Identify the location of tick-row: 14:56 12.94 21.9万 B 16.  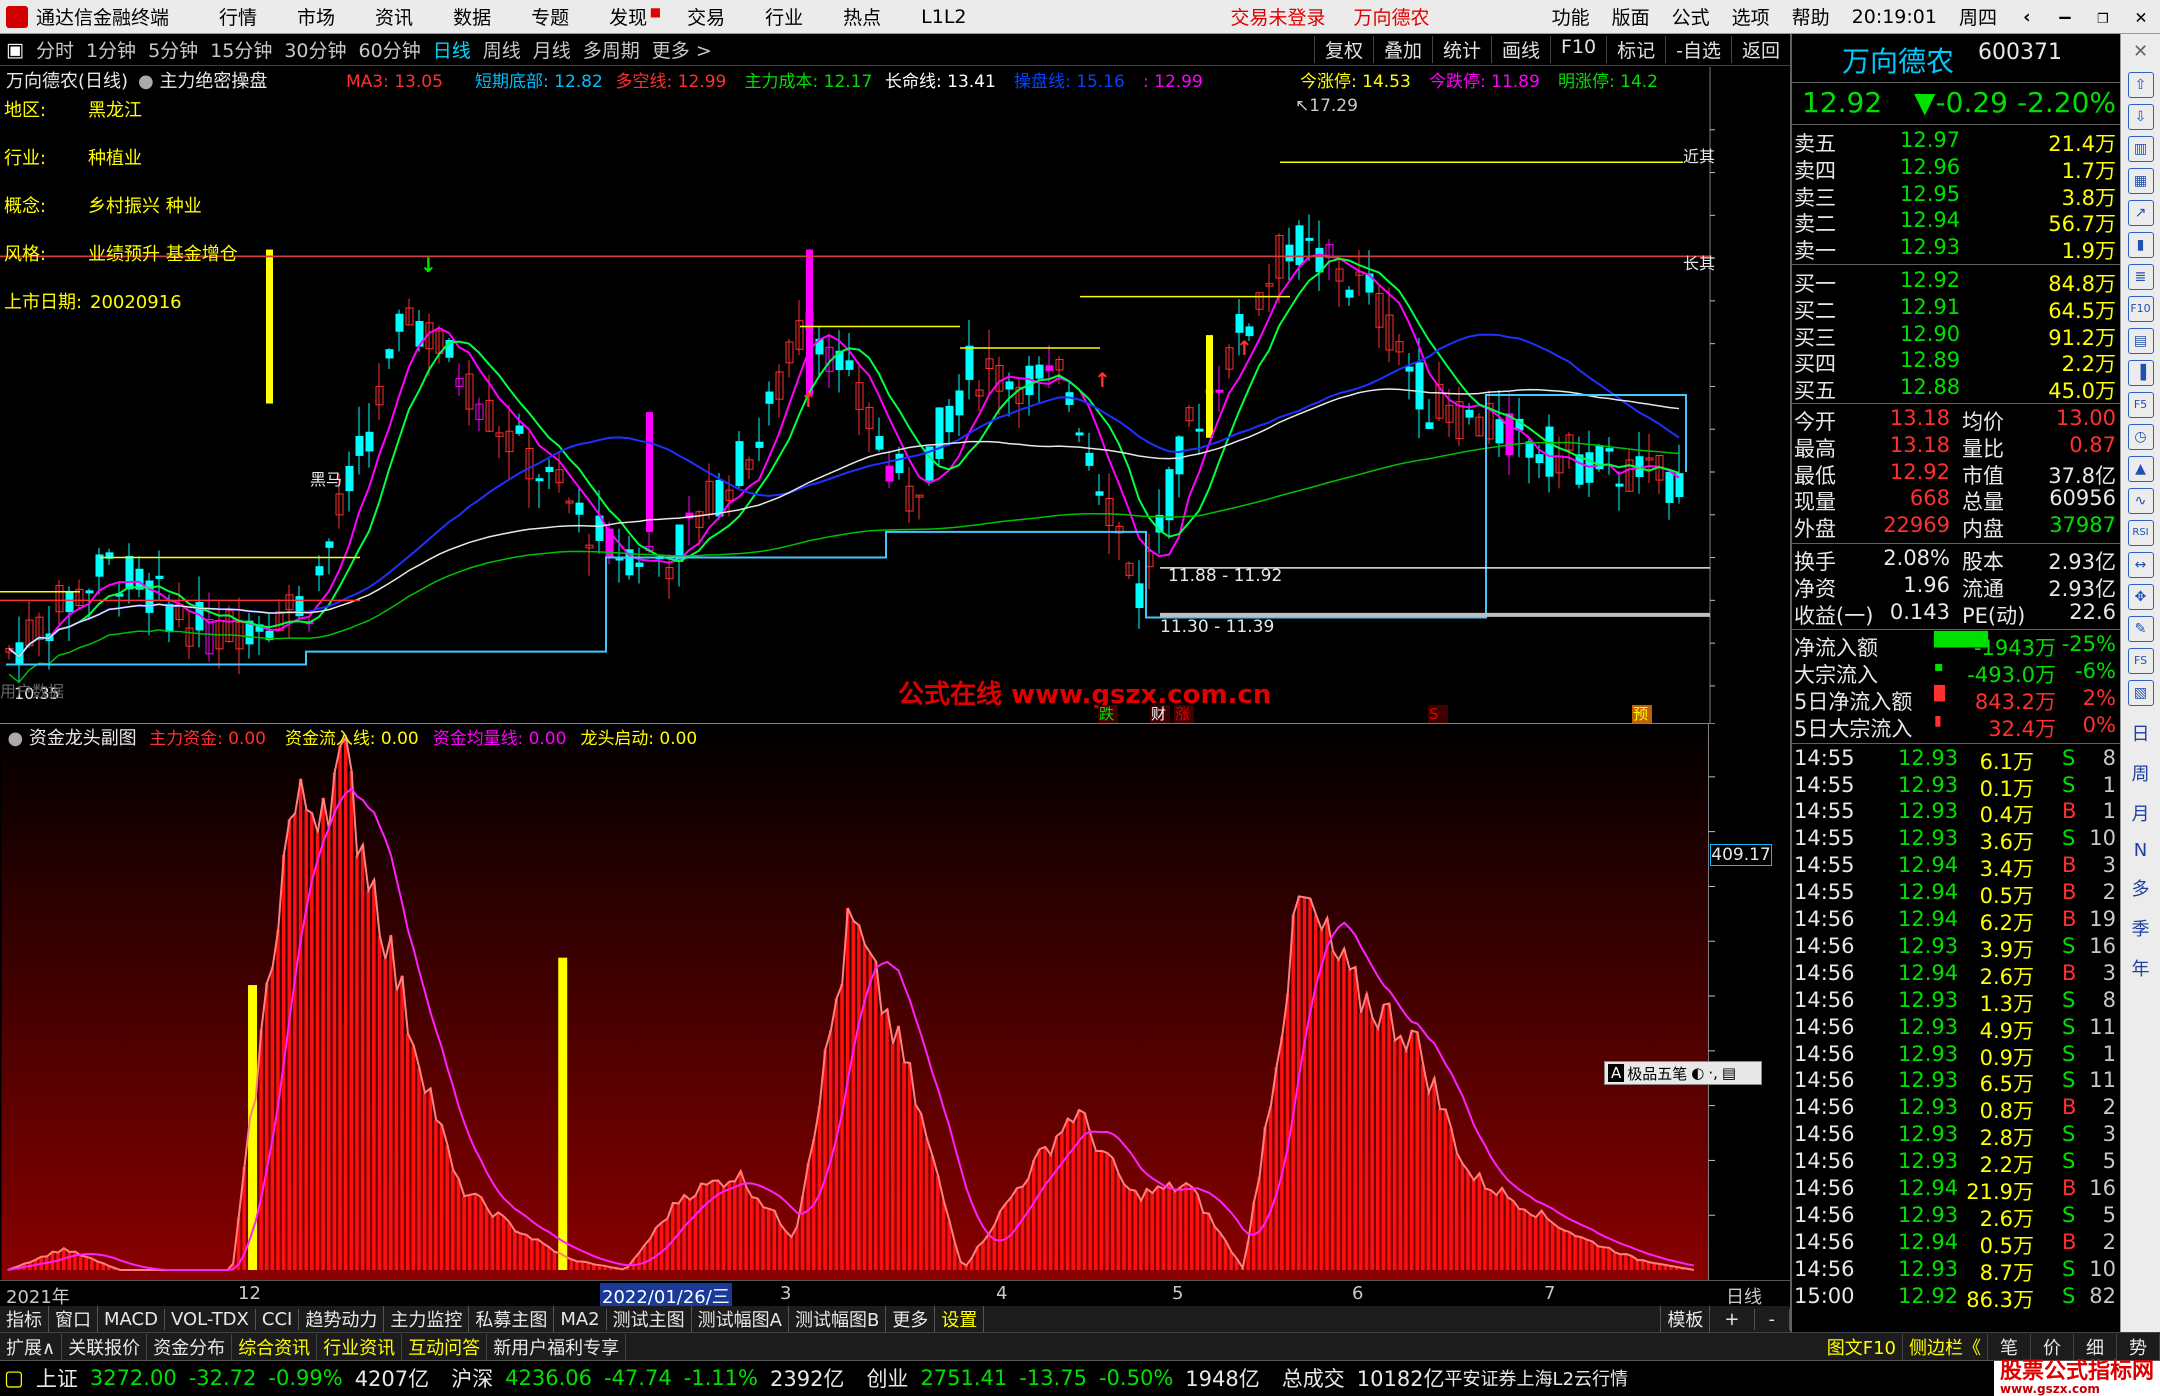
(1957, 1190).